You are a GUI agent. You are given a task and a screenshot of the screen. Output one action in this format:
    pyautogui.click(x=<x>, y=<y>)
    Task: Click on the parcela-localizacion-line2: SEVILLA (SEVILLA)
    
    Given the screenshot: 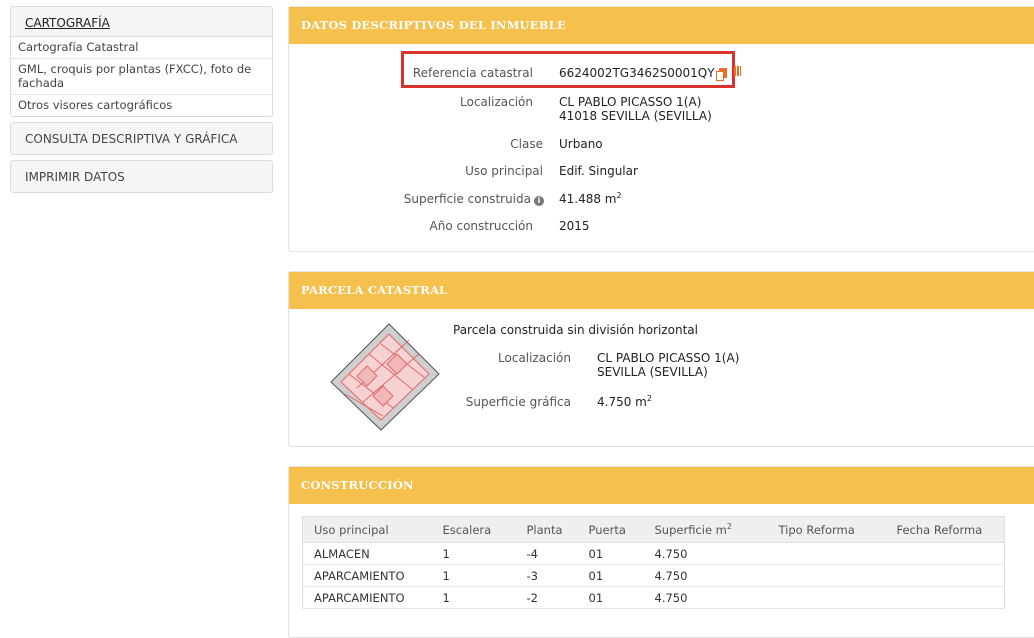 What is the action you would take?
    pyautogui.click(x=652, y=372)
    